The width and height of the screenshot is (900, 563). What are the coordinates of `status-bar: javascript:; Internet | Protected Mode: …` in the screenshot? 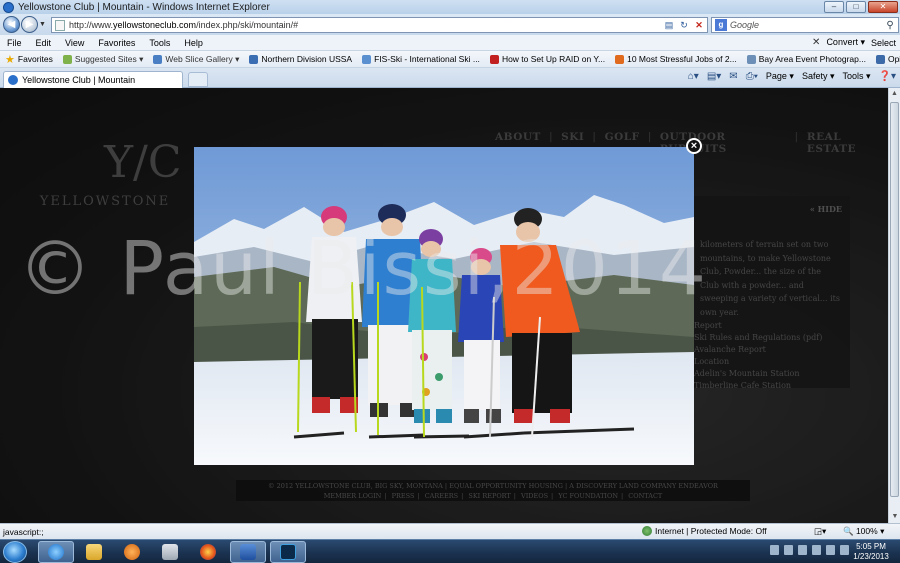 It's located at (450, 531).